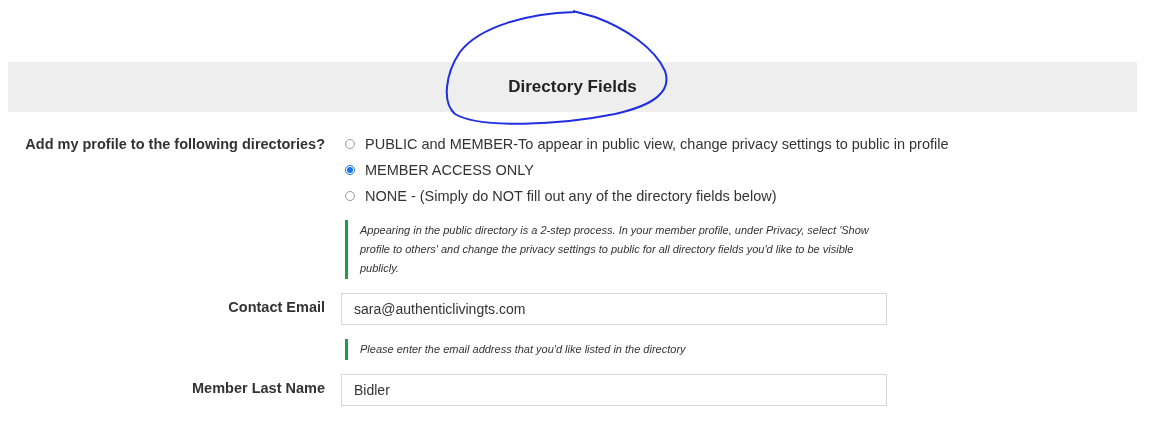 The height and width of the screenshot is (442, 1161). What do you see at coordinates (350, 170) in the screenshot?
I see `radio-button` at bounding box center [350, 170].